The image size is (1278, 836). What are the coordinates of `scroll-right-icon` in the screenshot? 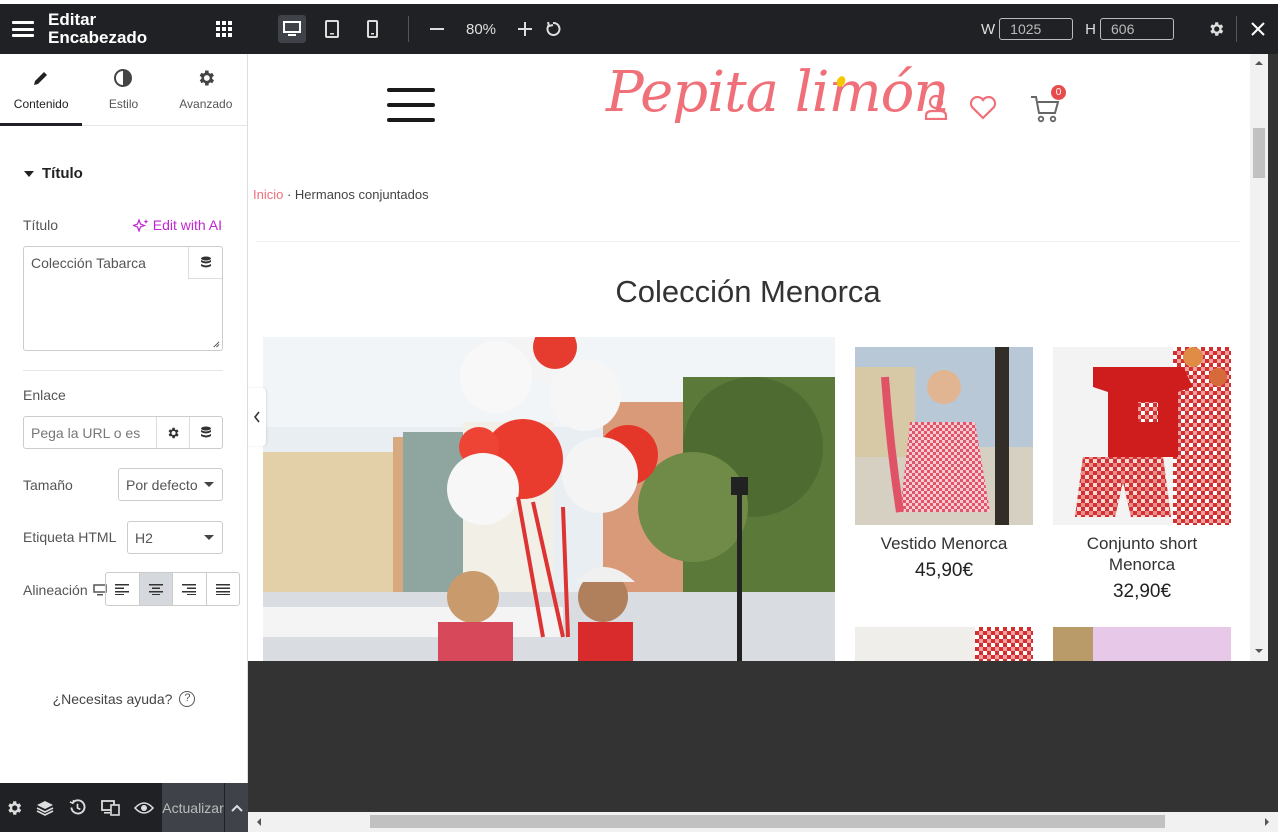 It's located at (1267, 822).